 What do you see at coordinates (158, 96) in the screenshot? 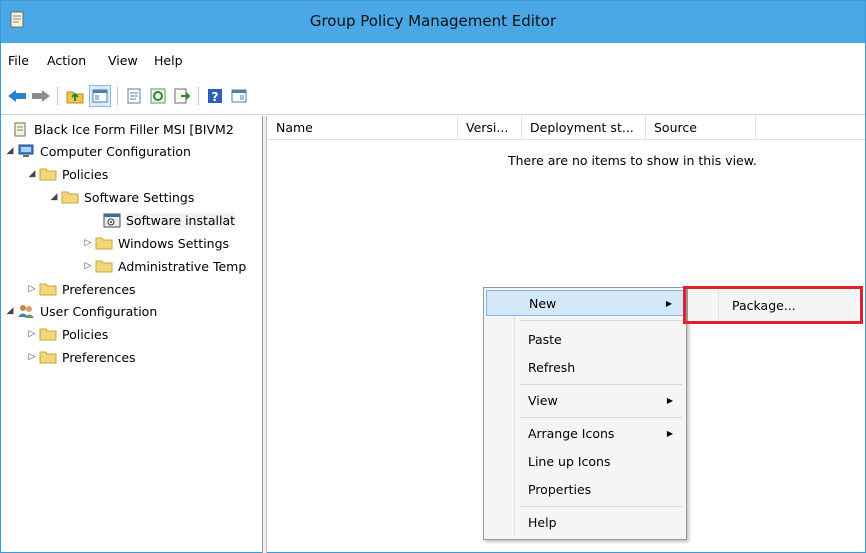
I see `refresh-icon` at bounding box center [158, 96].